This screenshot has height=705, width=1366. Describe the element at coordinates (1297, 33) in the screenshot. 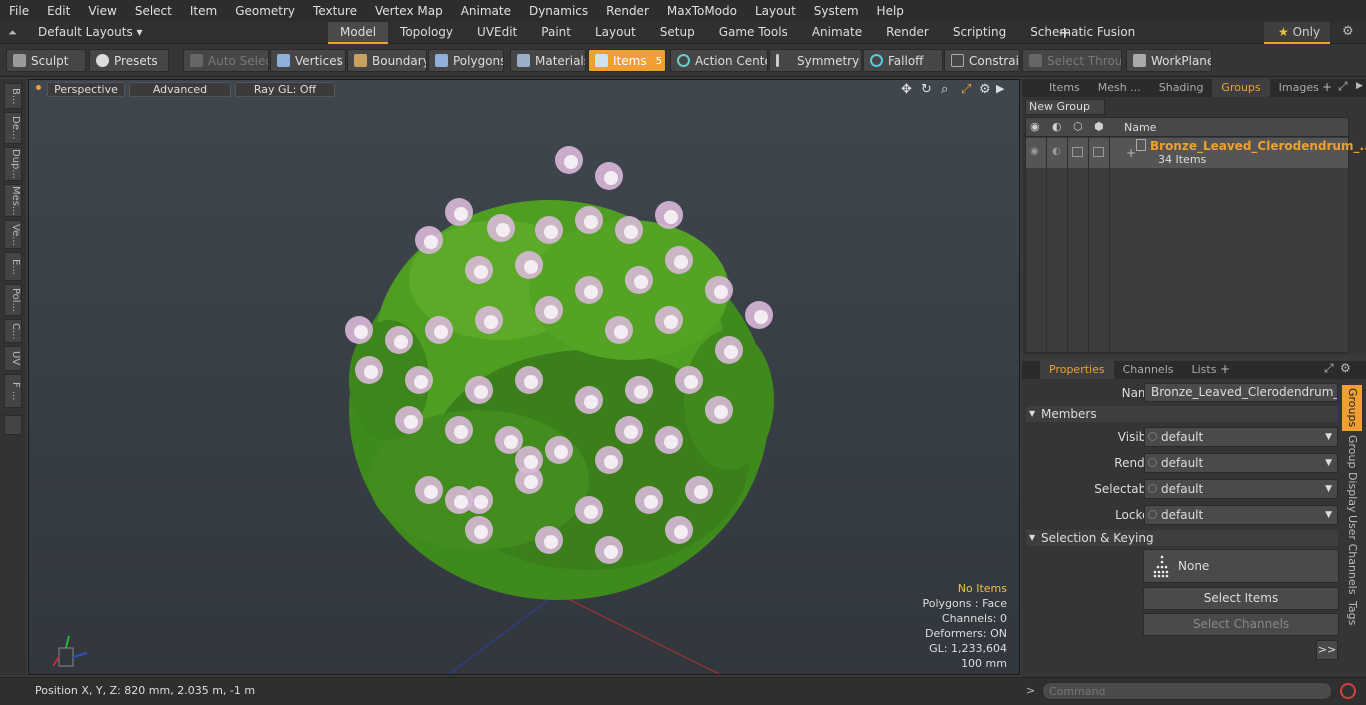

I see `only-toggle: ★ Only` at that location.